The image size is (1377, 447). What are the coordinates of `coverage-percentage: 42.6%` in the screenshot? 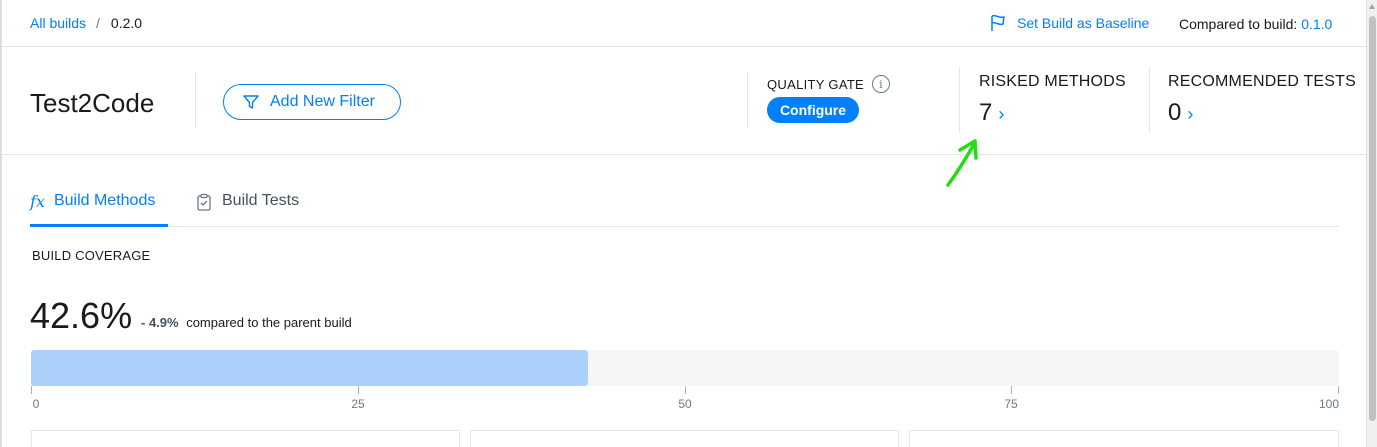 It's located at (81, 315).